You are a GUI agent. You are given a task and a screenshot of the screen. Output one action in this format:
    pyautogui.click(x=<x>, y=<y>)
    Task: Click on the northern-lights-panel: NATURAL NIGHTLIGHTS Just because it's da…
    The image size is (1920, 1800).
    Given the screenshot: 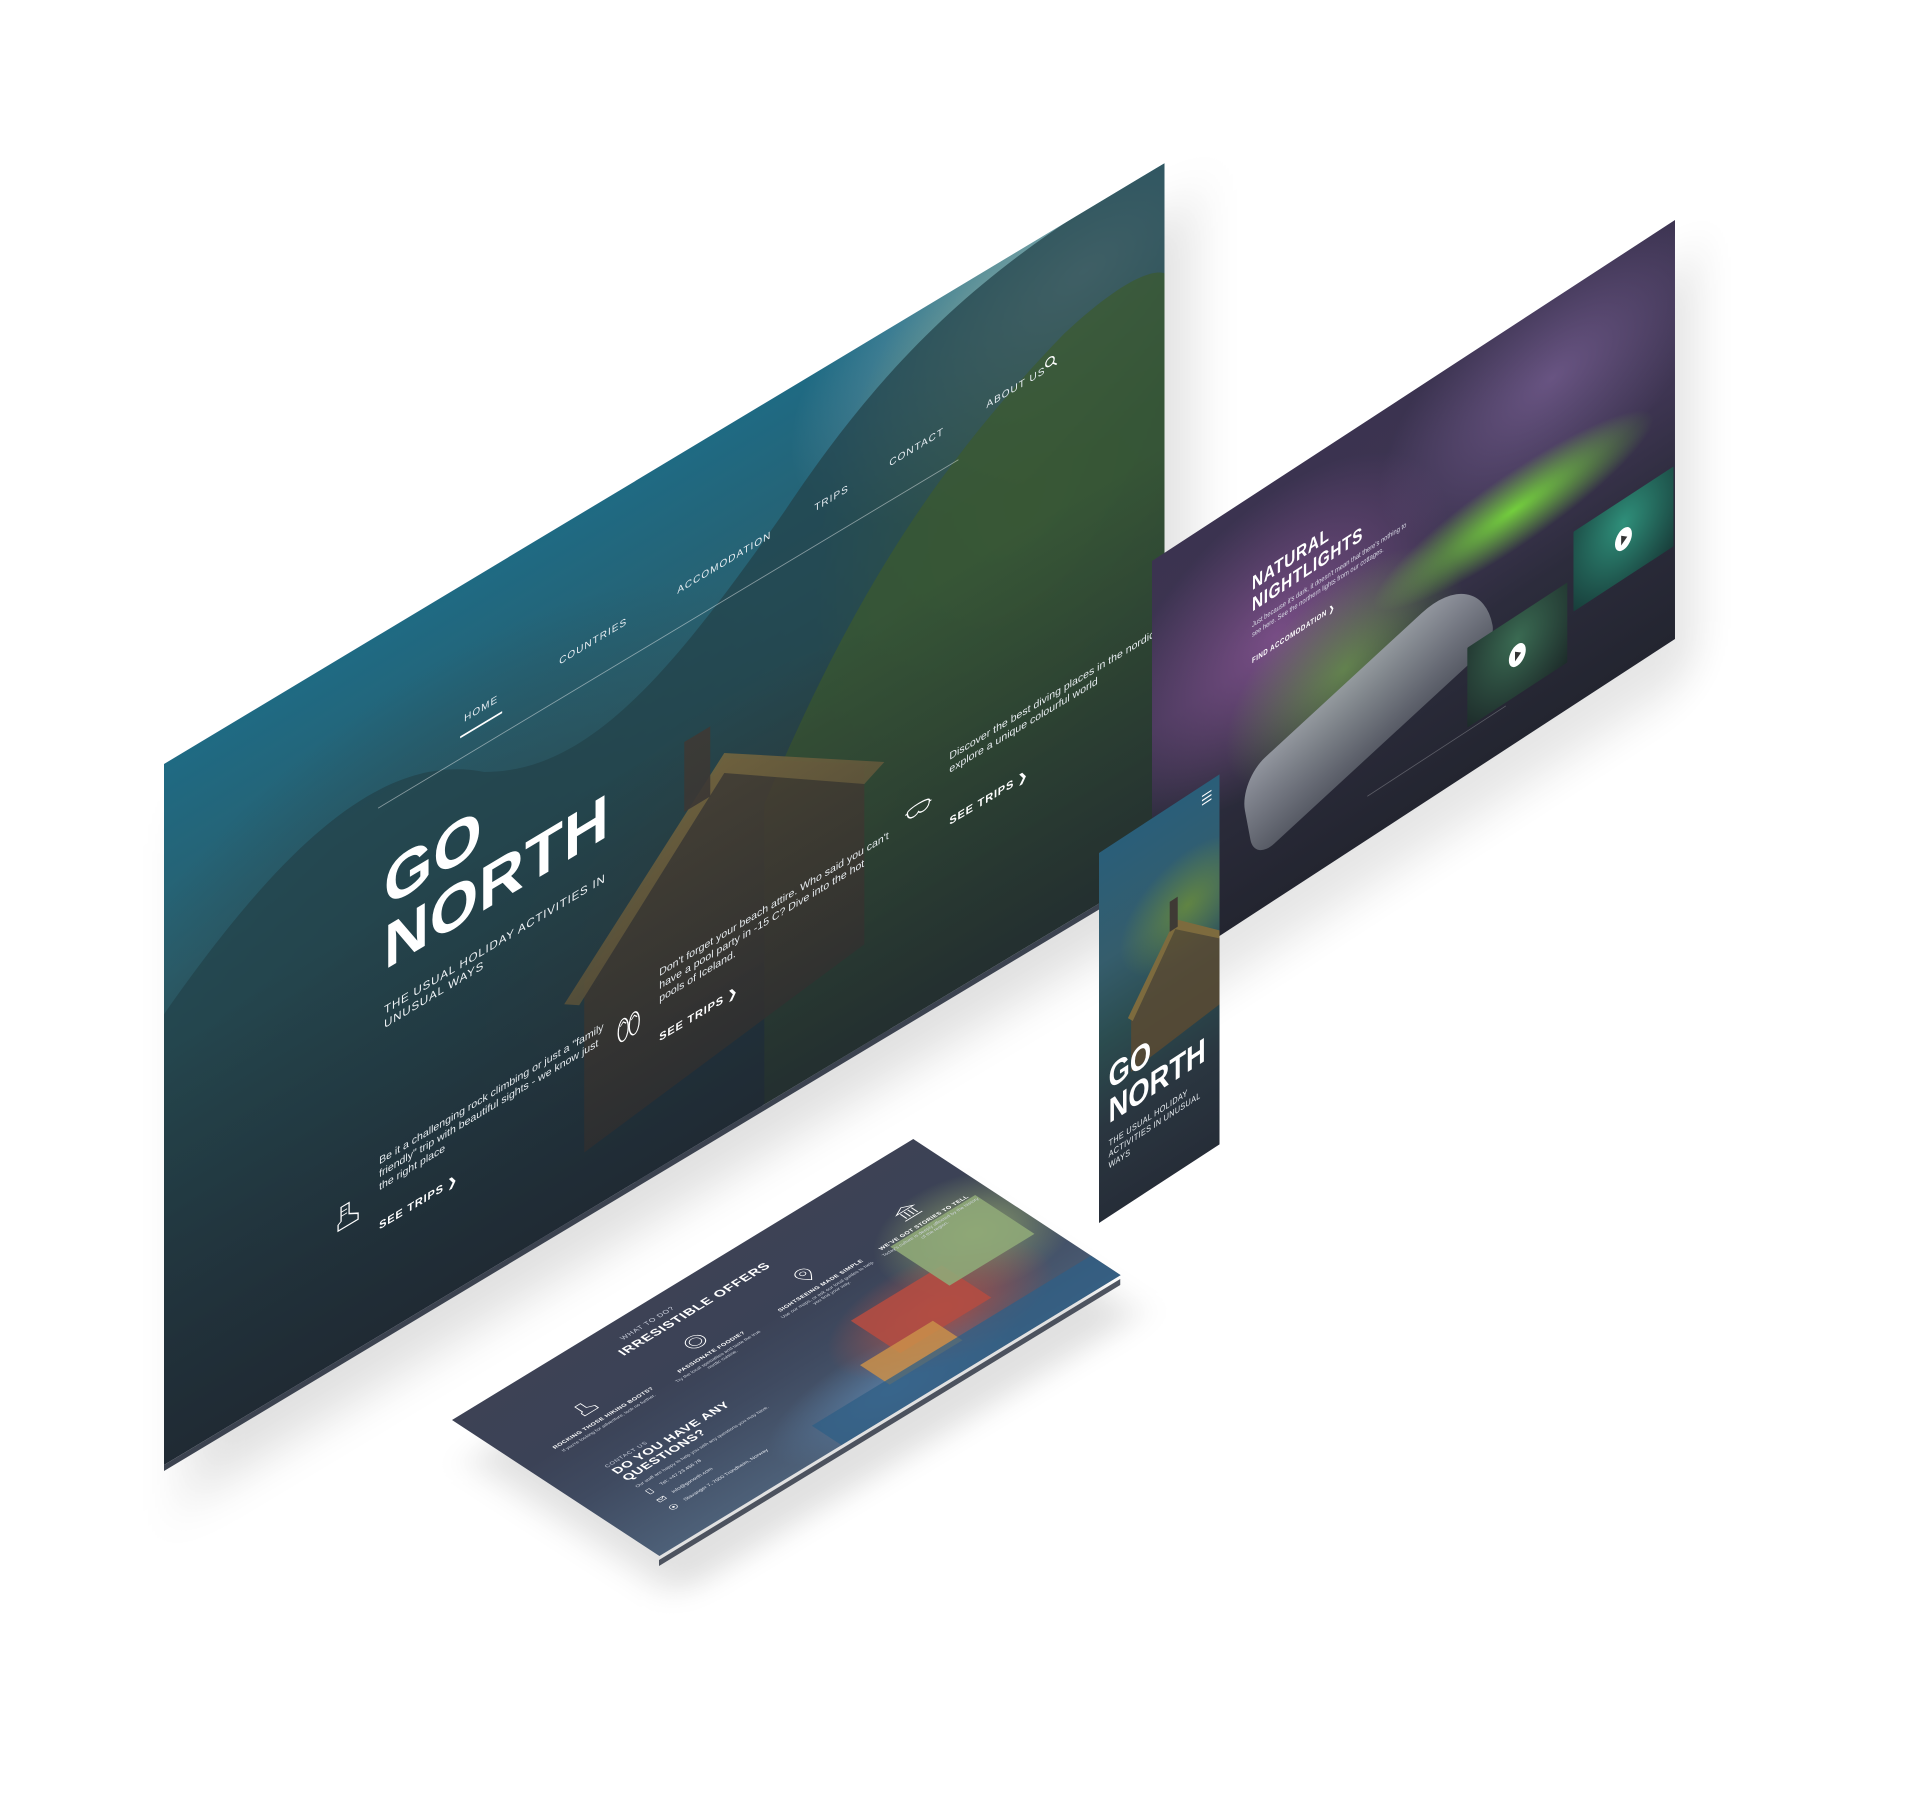 What is the action you would take?
    pyautogui.click(x=1413, y=599)
    